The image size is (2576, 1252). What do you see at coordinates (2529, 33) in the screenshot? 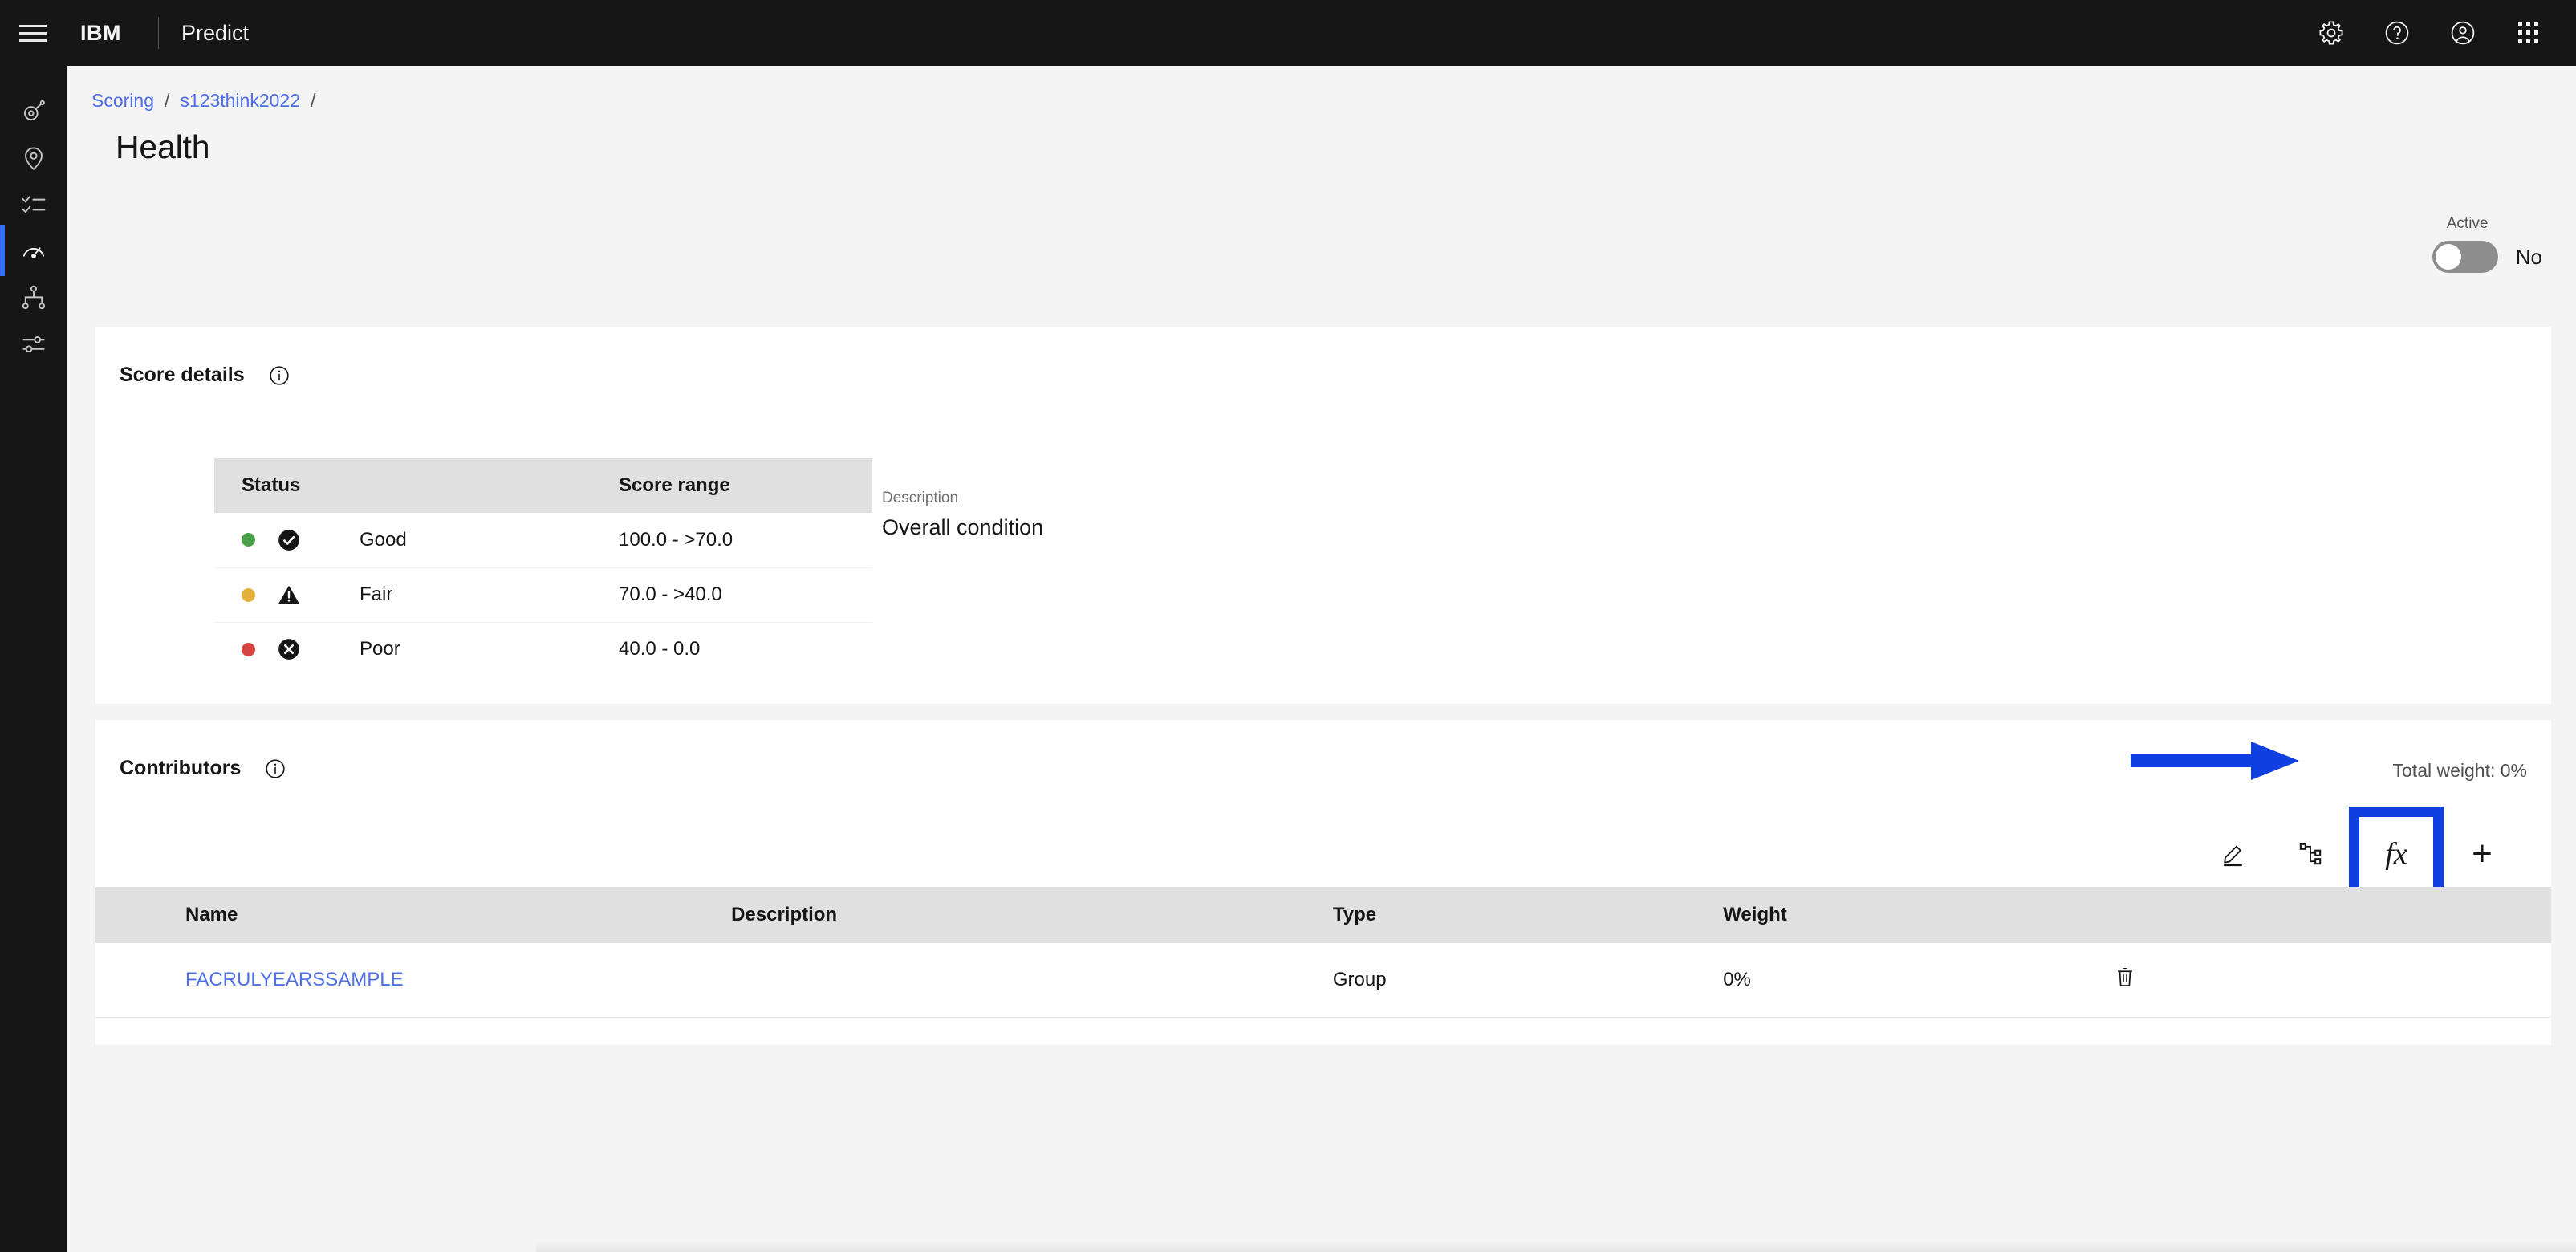
I see `app-switcher-icon` at bounding box center [2529, 33].